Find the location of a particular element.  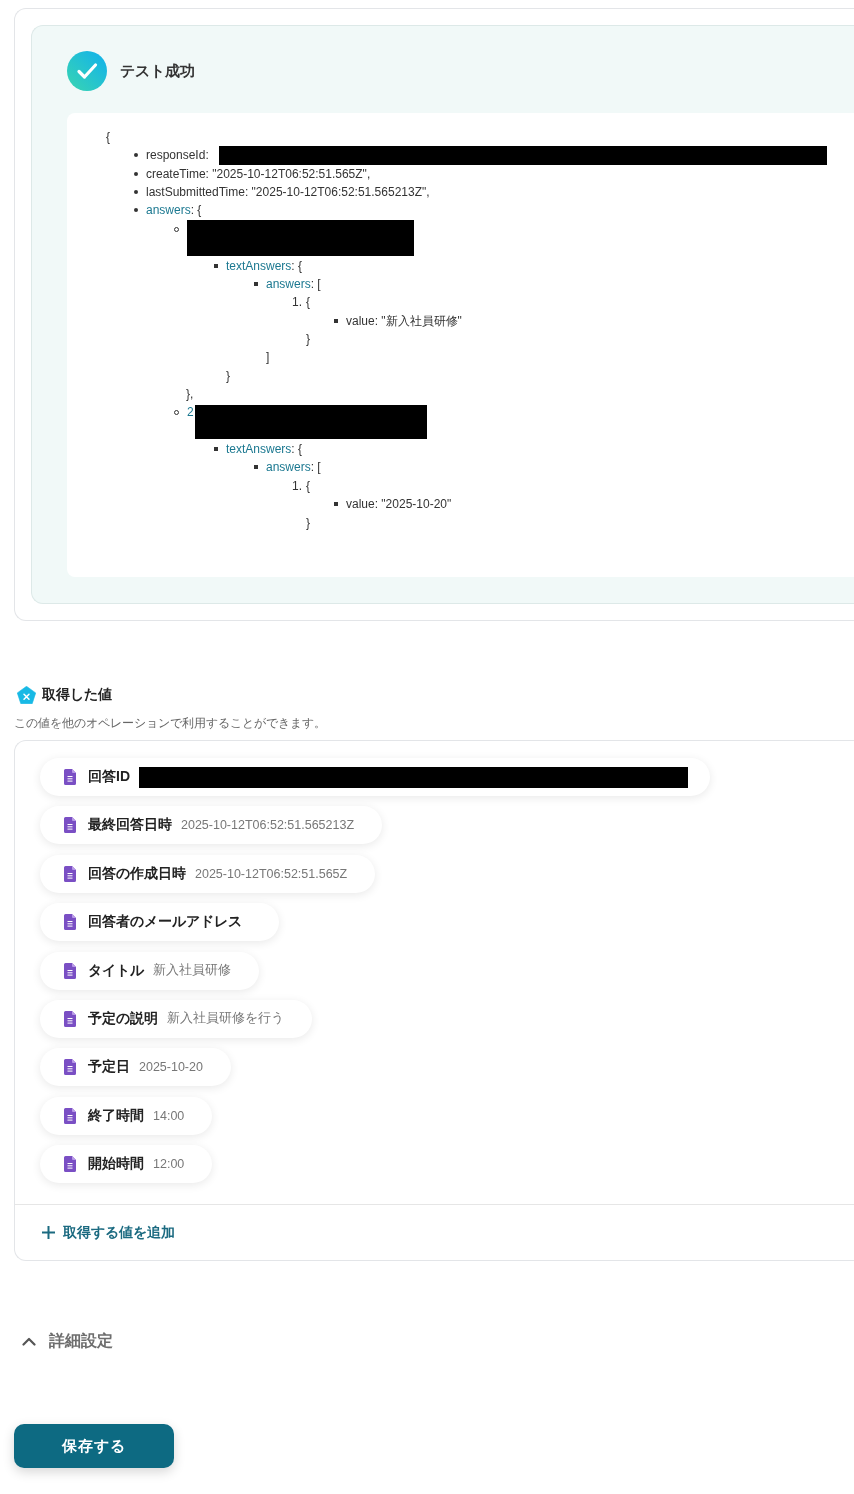

save-button: 保存する is located at coordinates (94, 1446).